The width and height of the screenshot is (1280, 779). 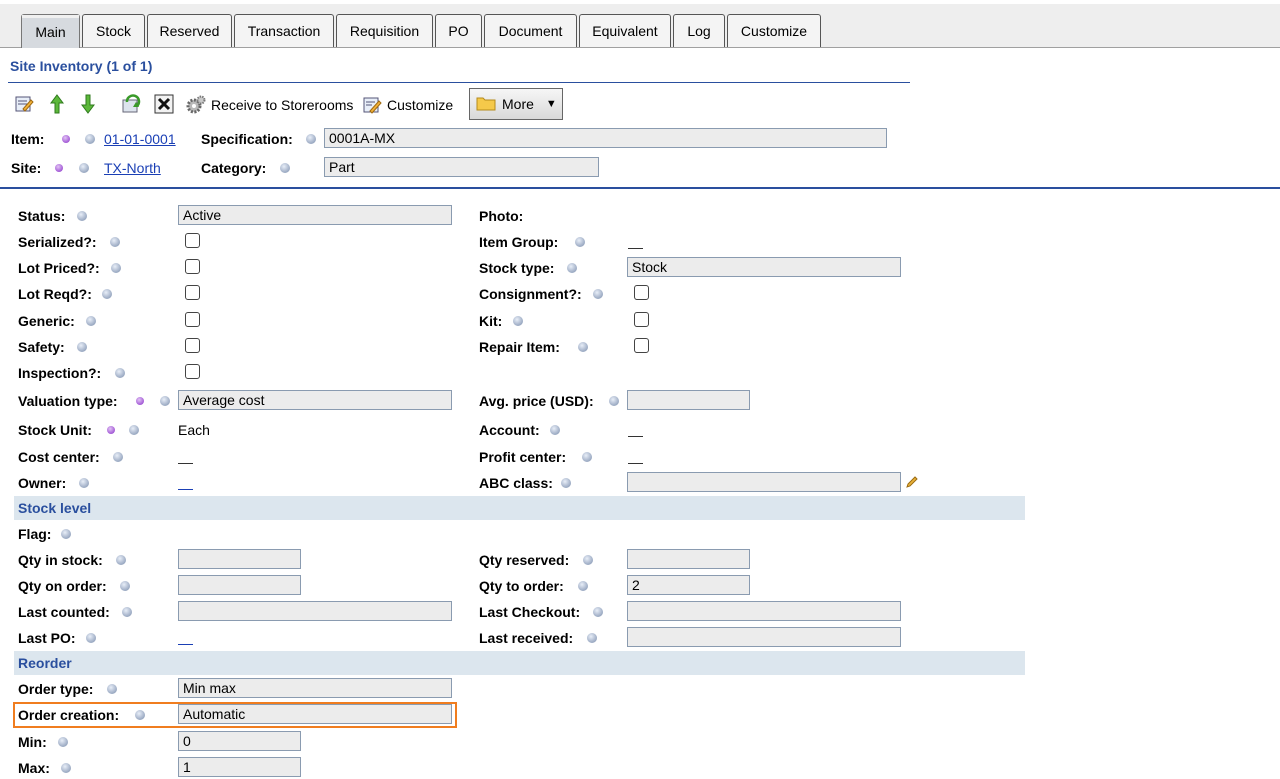 I want to click on max-field: 1, so click(x=239, y=767).